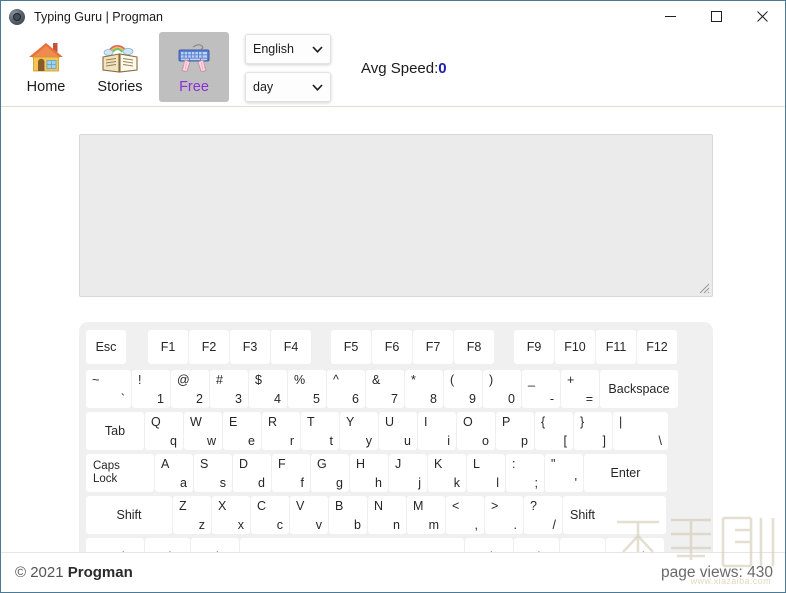  I want to click on key-f6: F6, so click(392, 347).